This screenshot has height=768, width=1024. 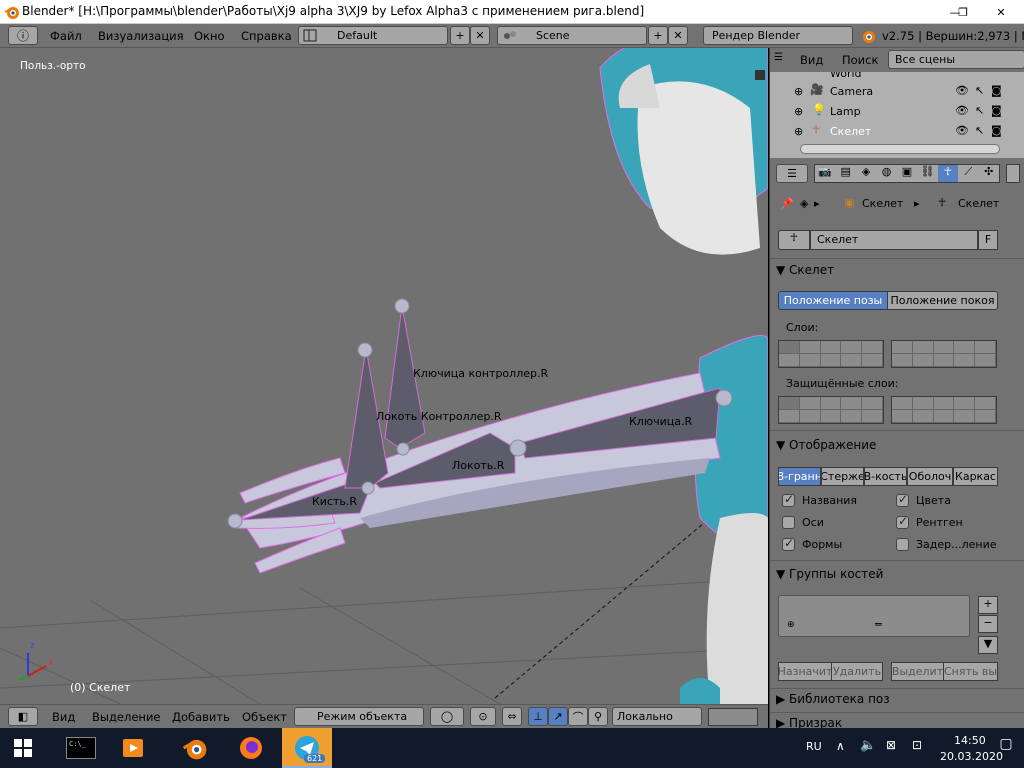 I want to click on datablock-name-field: Скелет, so click(x=894, y=240).